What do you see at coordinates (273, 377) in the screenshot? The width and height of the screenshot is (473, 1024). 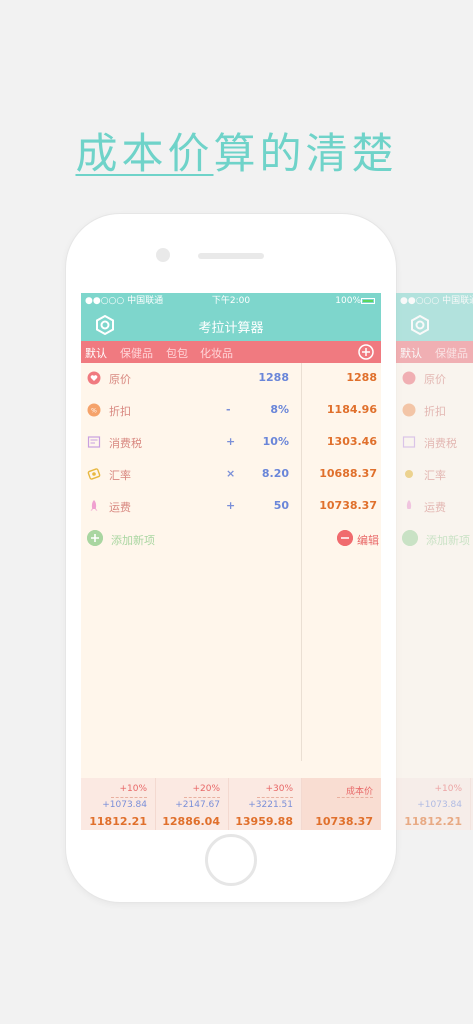 I see `row-value: 1288` at bounding box center [273, 377].